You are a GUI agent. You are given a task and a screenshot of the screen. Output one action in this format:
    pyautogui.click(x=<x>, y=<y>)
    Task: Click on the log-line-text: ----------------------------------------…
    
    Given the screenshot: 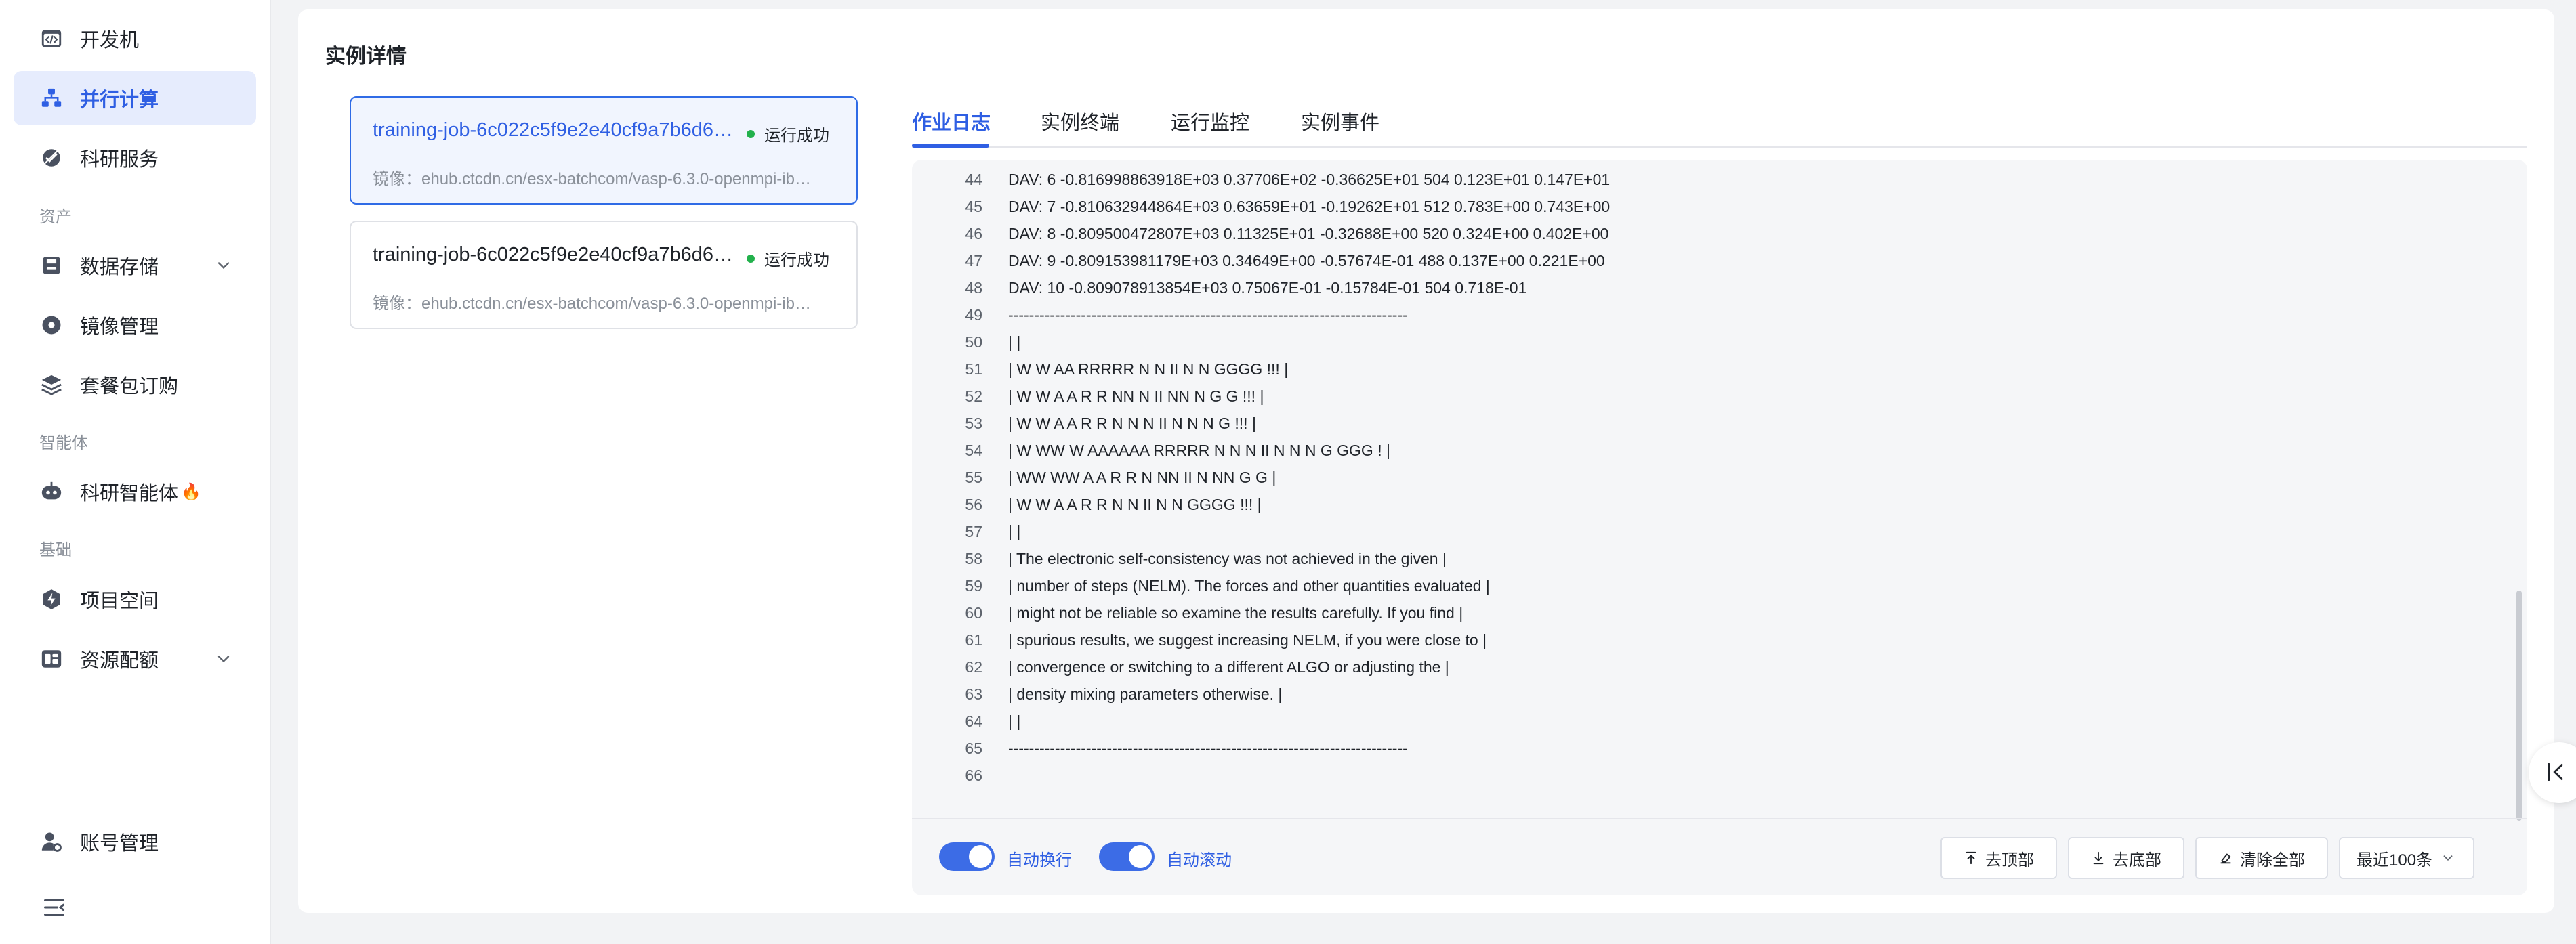 What is the action you would take?
    pyautogui.click(x=1208, y=315)
    